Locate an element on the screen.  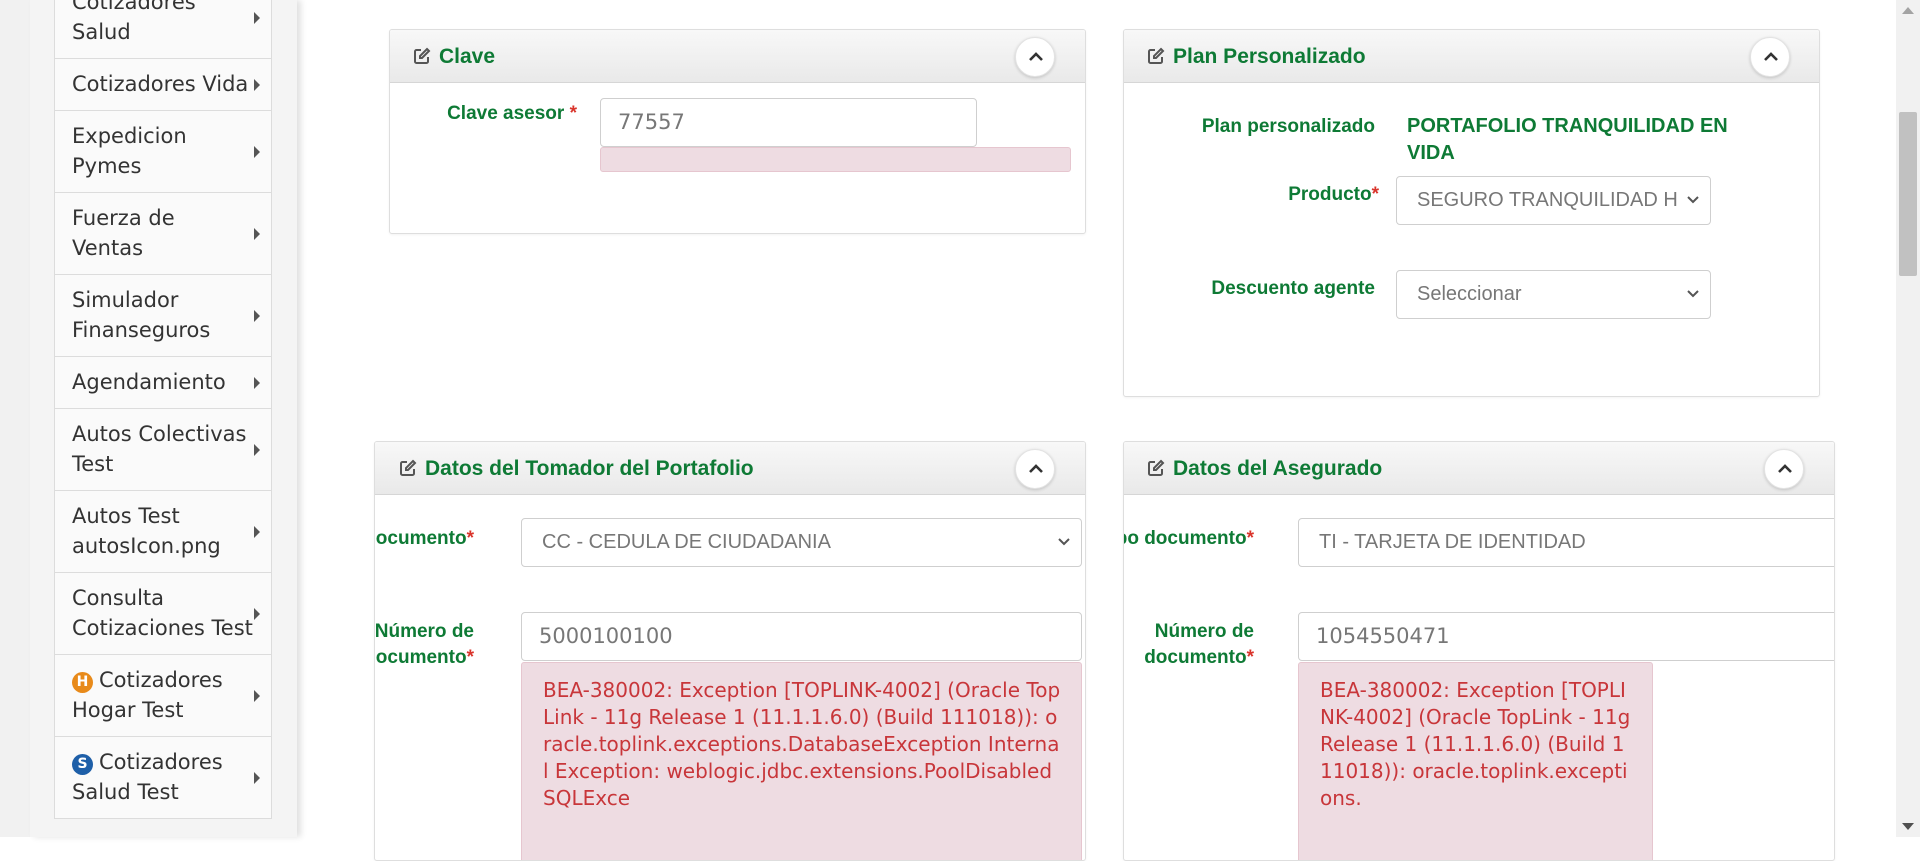
sidebar-item-autos-colectivas-test: Autos Colectivas Test is located at coordinates (163, 450).